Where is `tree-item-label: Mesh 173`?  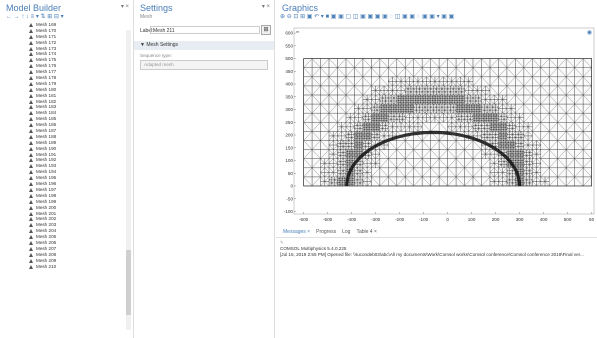
tree-item-label: Mesh 173 is located at coordinates (46, 48).